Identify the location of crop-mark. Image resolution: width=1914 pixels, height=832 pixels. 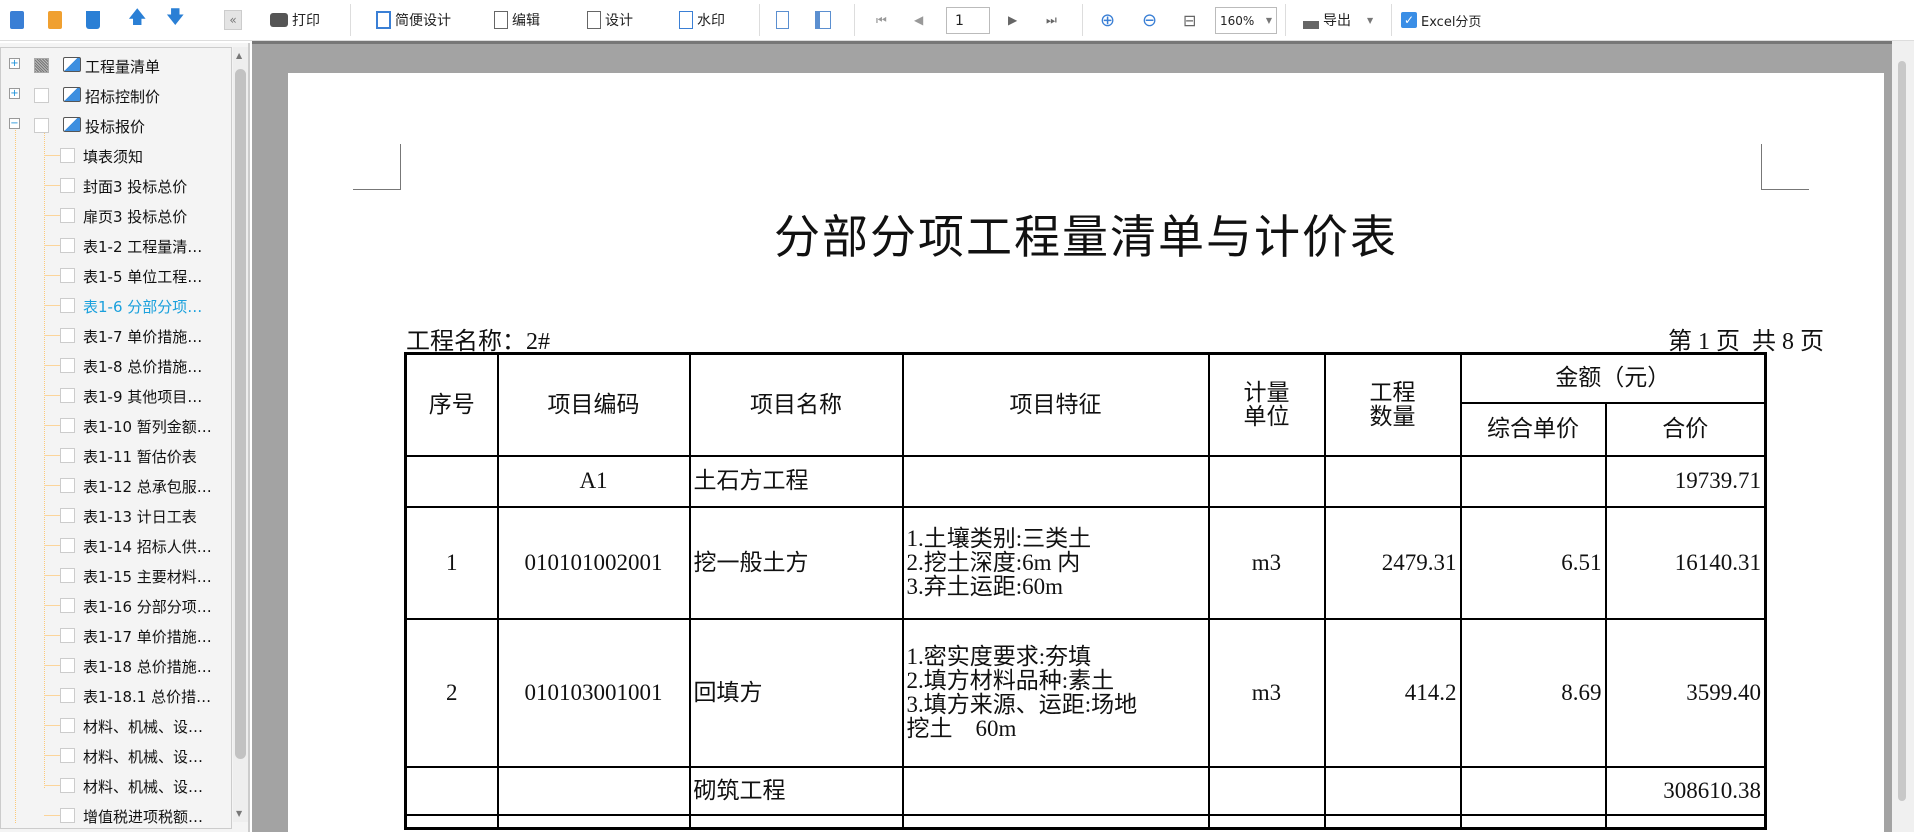
(377, 167).